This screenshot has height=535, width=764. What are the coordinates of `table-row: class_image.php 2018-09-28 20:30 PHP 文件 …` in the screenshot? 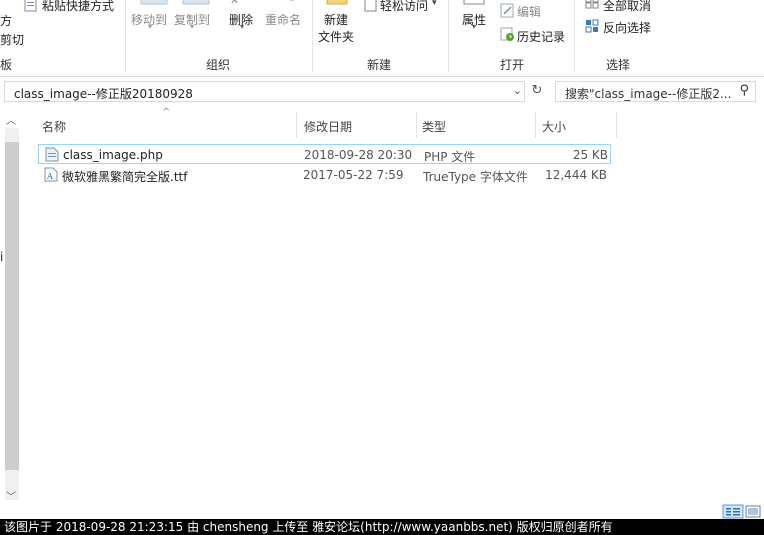 It's located at (324, 154).